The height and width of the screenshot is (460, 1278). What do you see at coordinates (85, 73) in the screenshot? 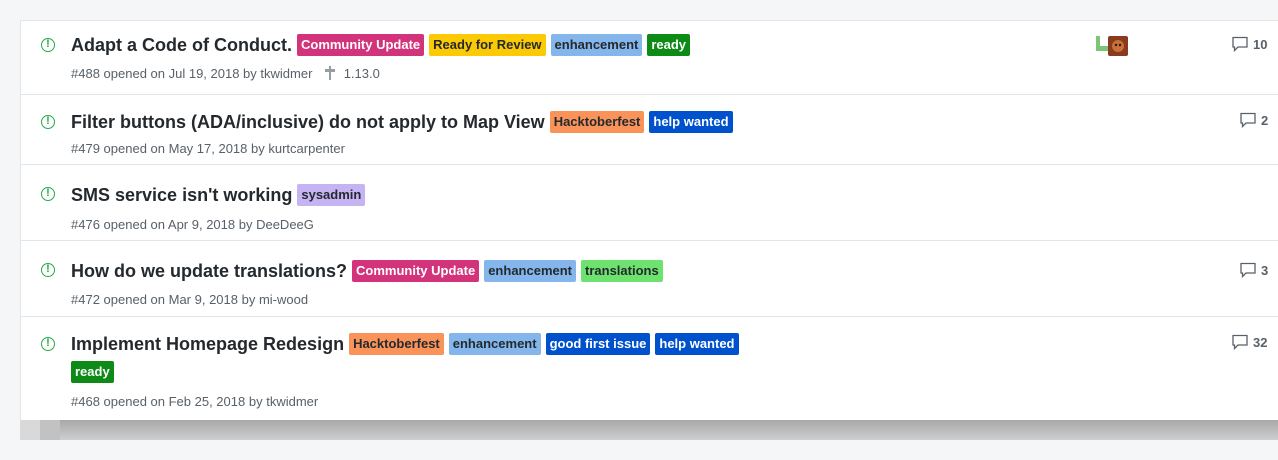
I see `issue-number: #488` at bounding box center [85, 73].